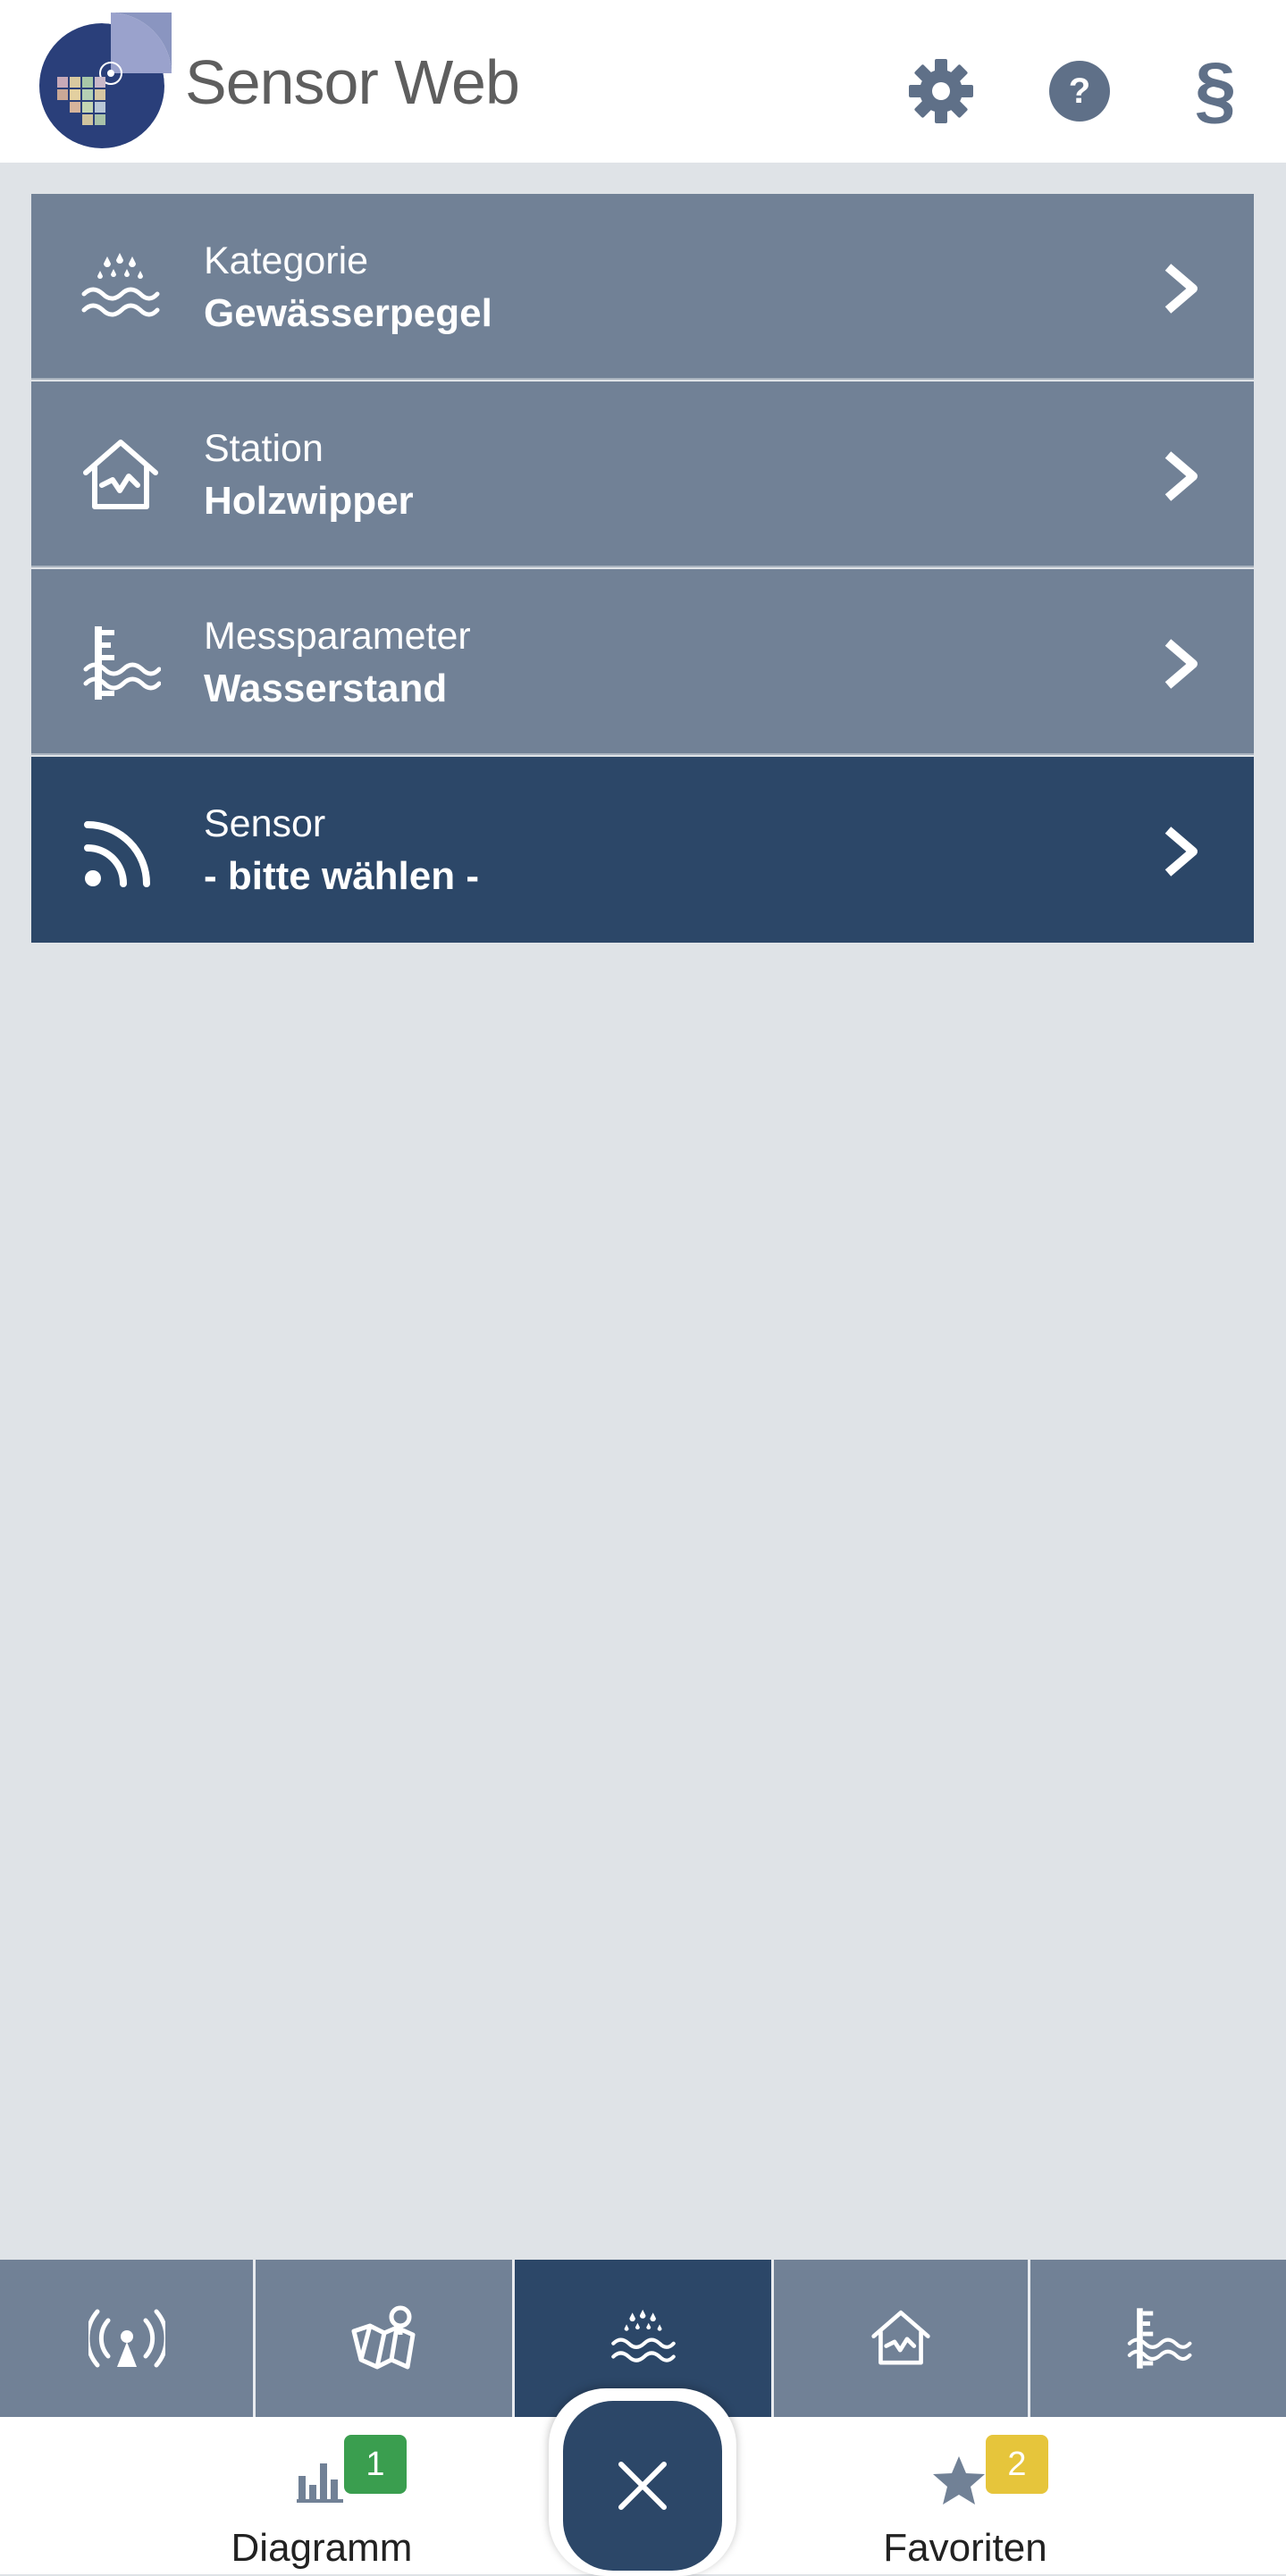 Image resolution: width=1286 pixels, height=2576 pixels. Describe the element at coordinates (959, 2480) in the screenshot. I see `star-icon` at that location.